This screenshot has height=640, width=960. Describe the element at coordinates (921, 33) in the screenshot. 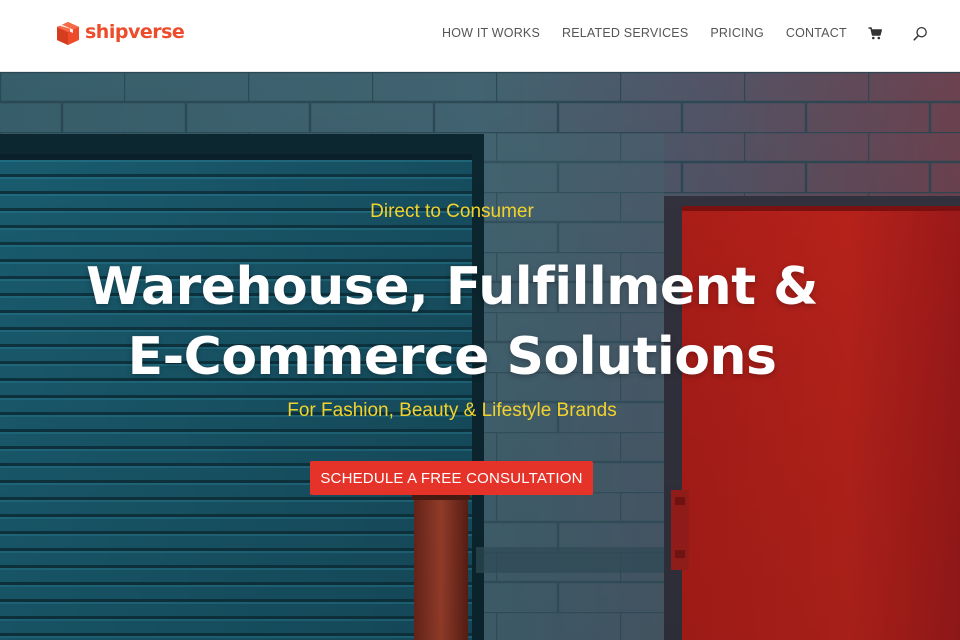

I see `search-icon` at that location.